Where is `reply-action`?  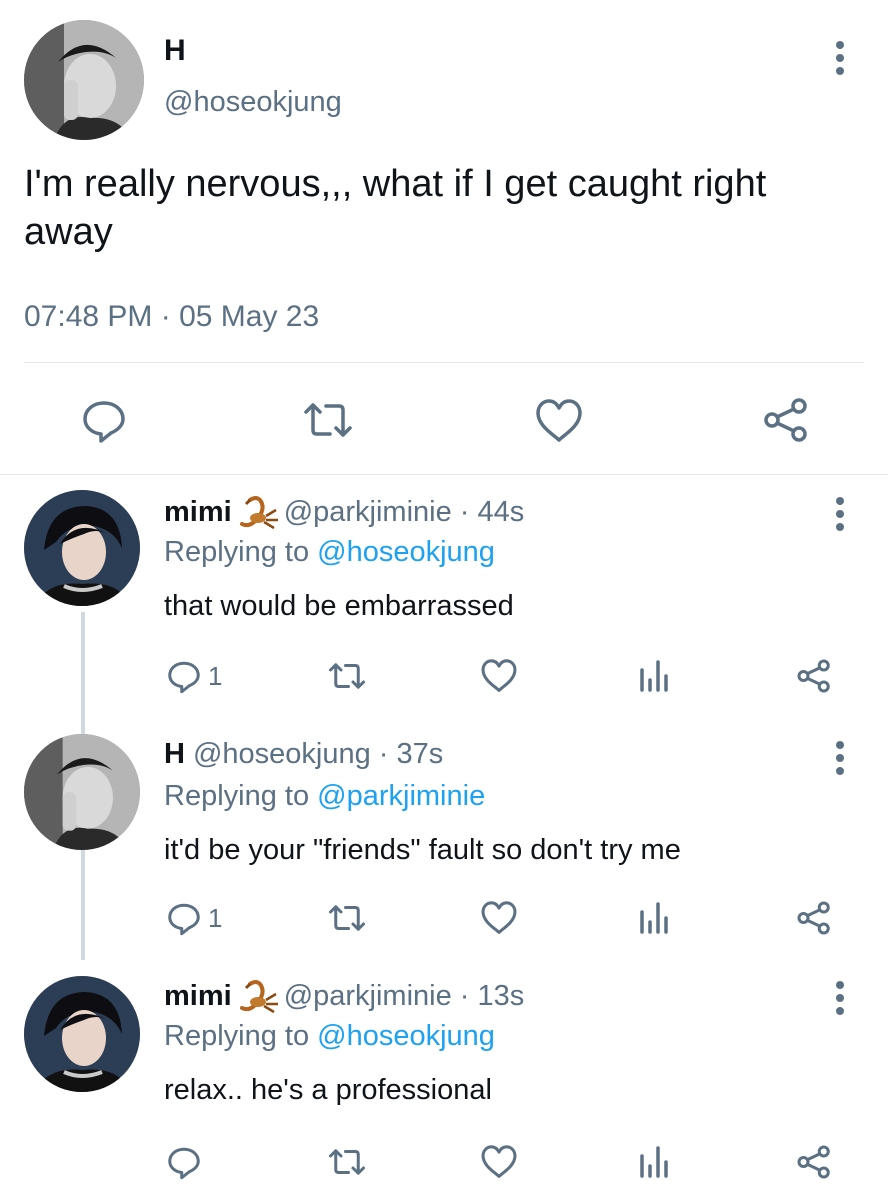
reply-action is located at coordinates (184, 1162).